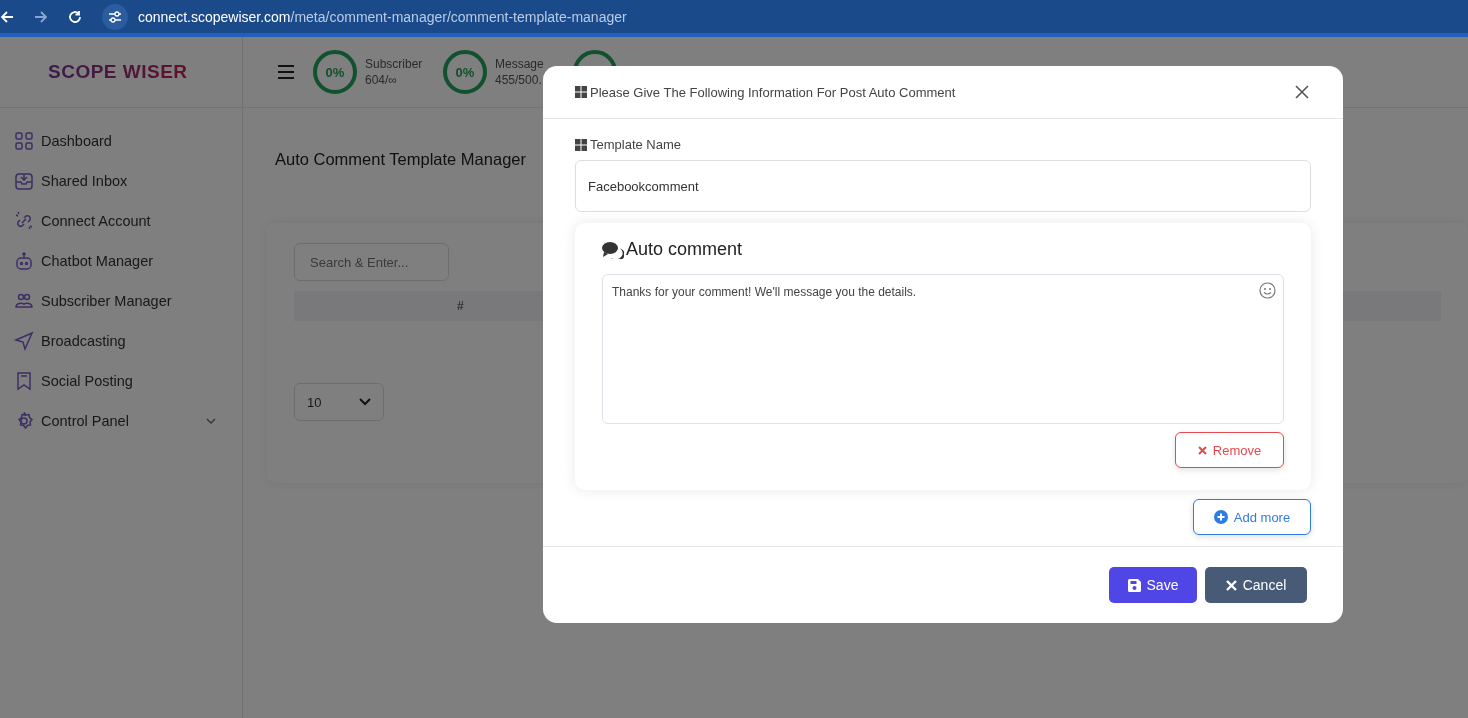 Image resolution: width=1468 pixels, height=718 pixels. What do you see at coordinates (121, 341) in the screenshot?
I see `sidebar-item: Broadcasting` at bounding box center [121, 341].